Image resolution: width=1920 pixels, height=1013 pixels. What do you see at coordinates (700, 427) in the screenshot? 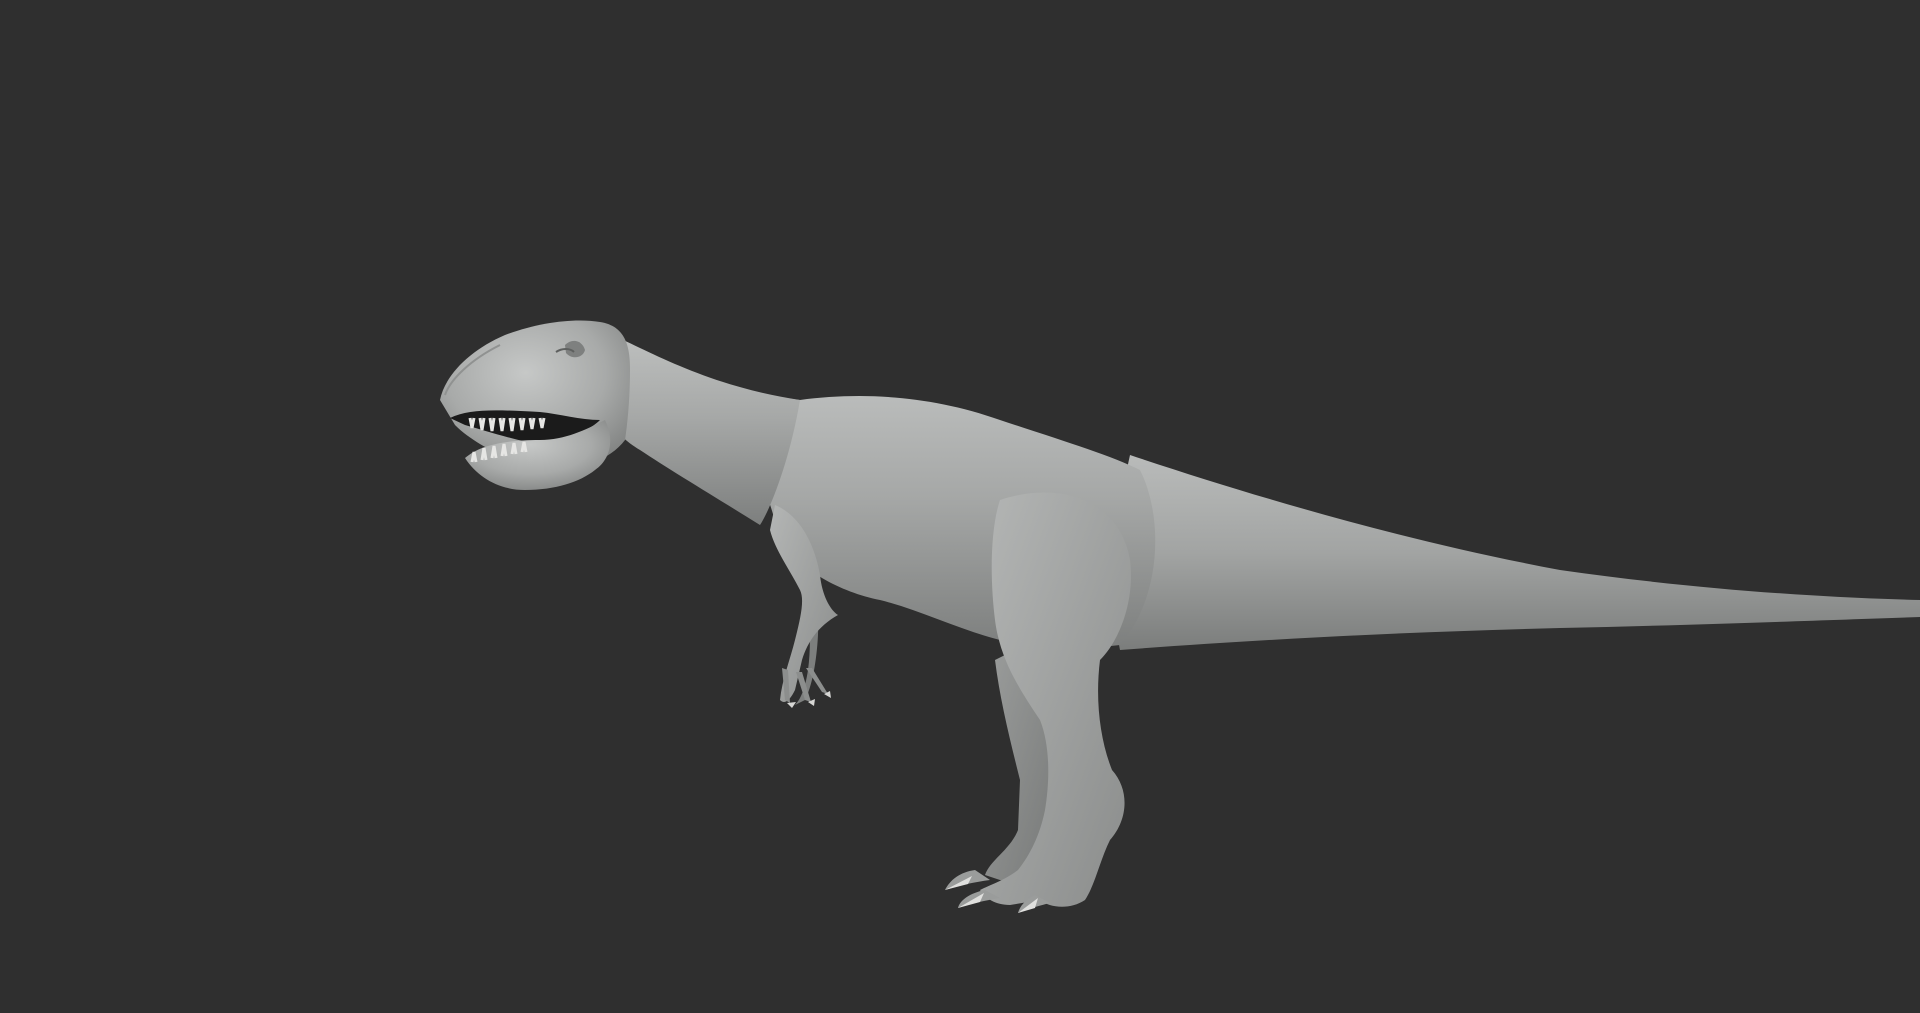
I see `dinosaur-neck` at bounding box center [700, 427].